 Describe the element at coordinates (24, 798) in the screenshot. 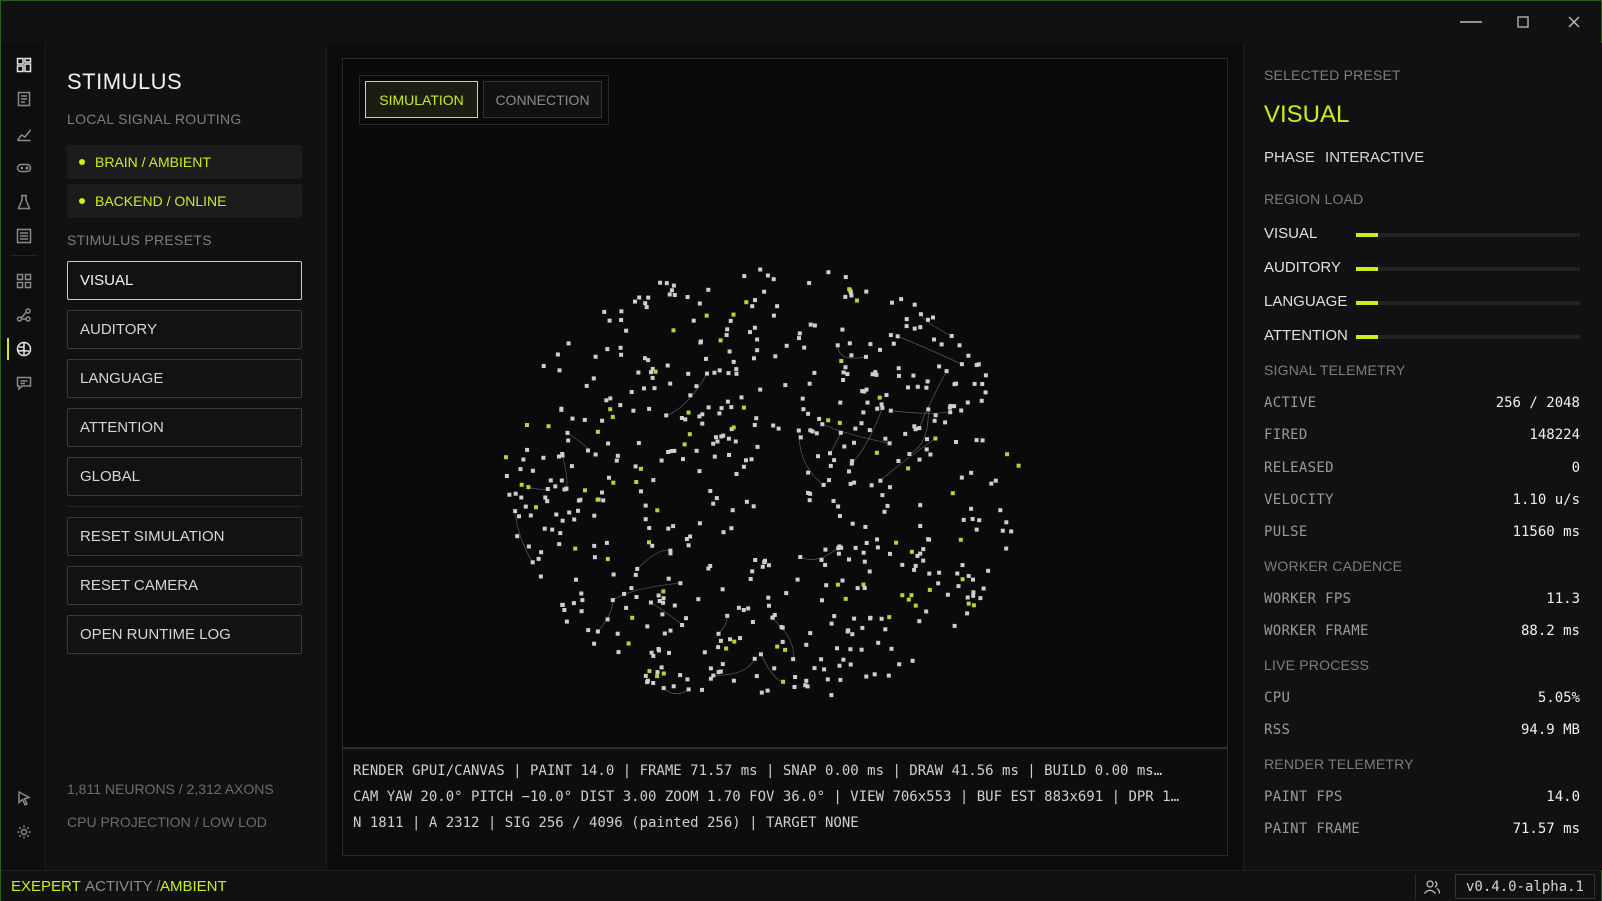

I see `cursor-icon` at that location.